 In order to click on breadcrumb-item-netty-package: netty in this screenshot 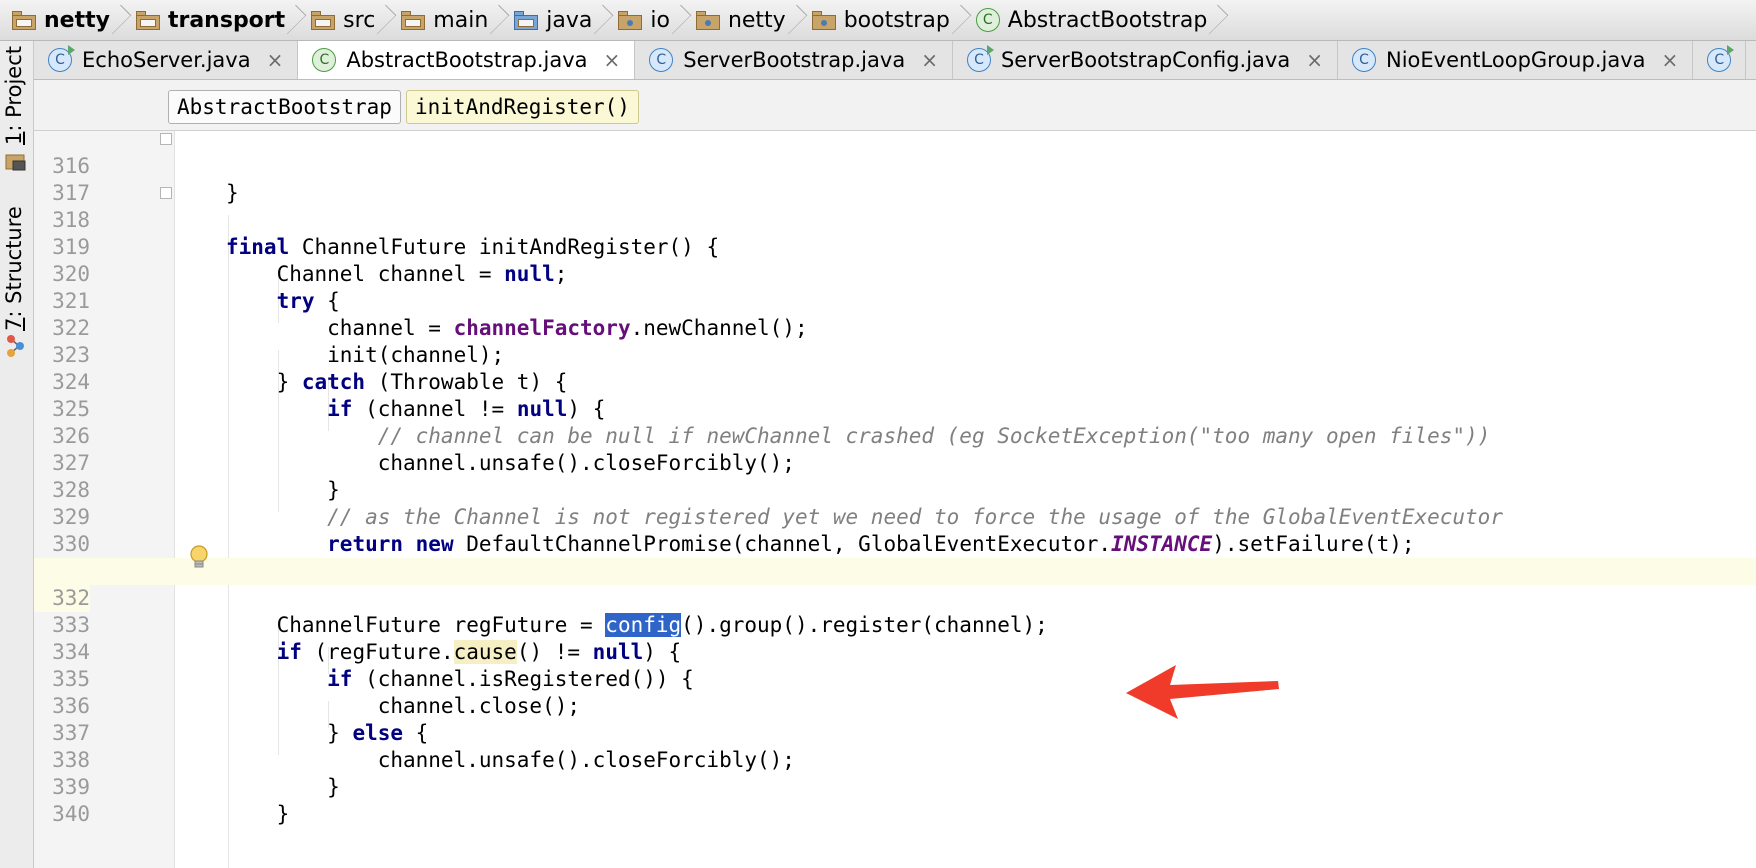, I will do `click(742, 20)`.